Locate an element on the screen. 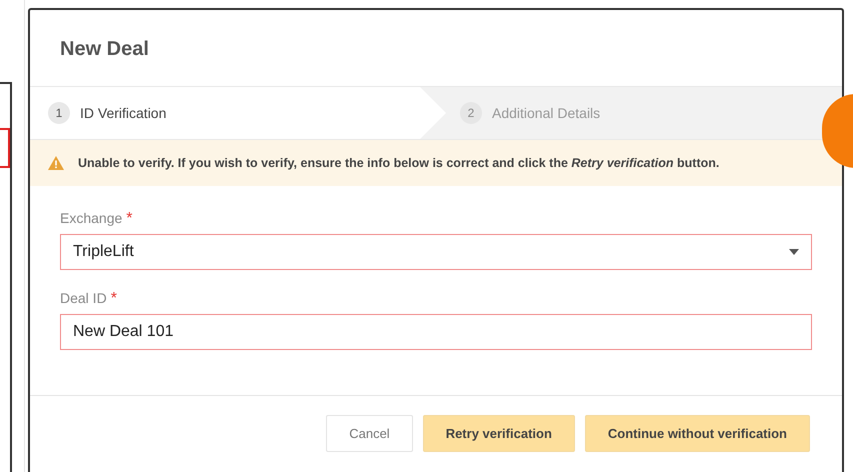 This screenshot has width=853, height=472. step-number: 1 is located at coordinates (59, 113).